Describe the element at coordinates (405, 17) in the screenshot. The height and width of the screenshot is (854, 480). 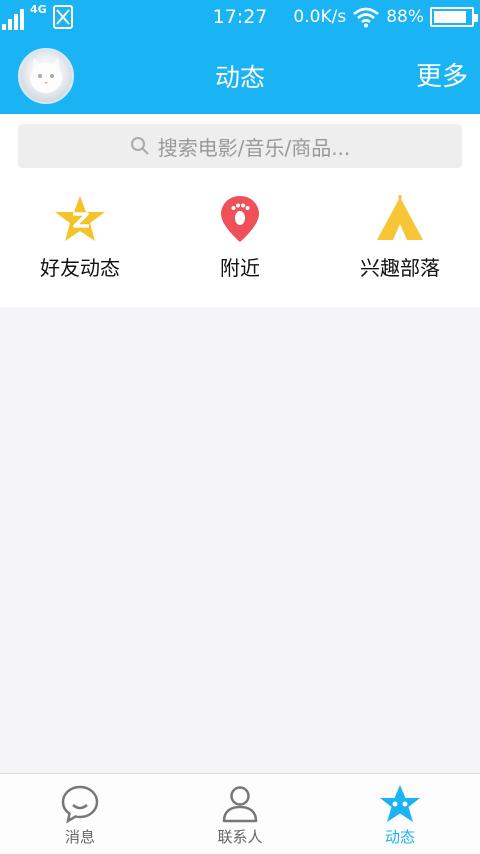
I see `battery-percent: 88%` at that location.